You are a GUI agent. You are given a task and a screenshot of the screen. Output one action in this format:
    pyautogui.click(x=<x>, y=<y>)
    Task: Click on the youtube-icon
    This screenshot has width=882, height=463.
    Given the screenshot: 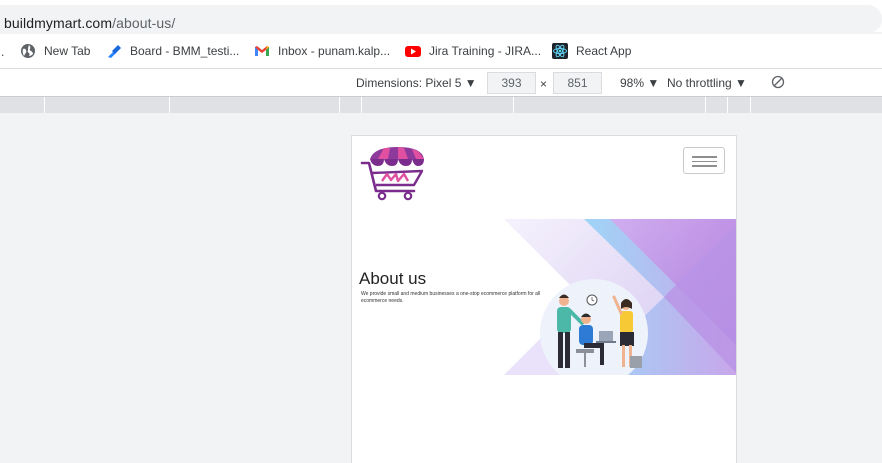 What is the action you would take?
    pyautogui.click(x=413, y=51)
    